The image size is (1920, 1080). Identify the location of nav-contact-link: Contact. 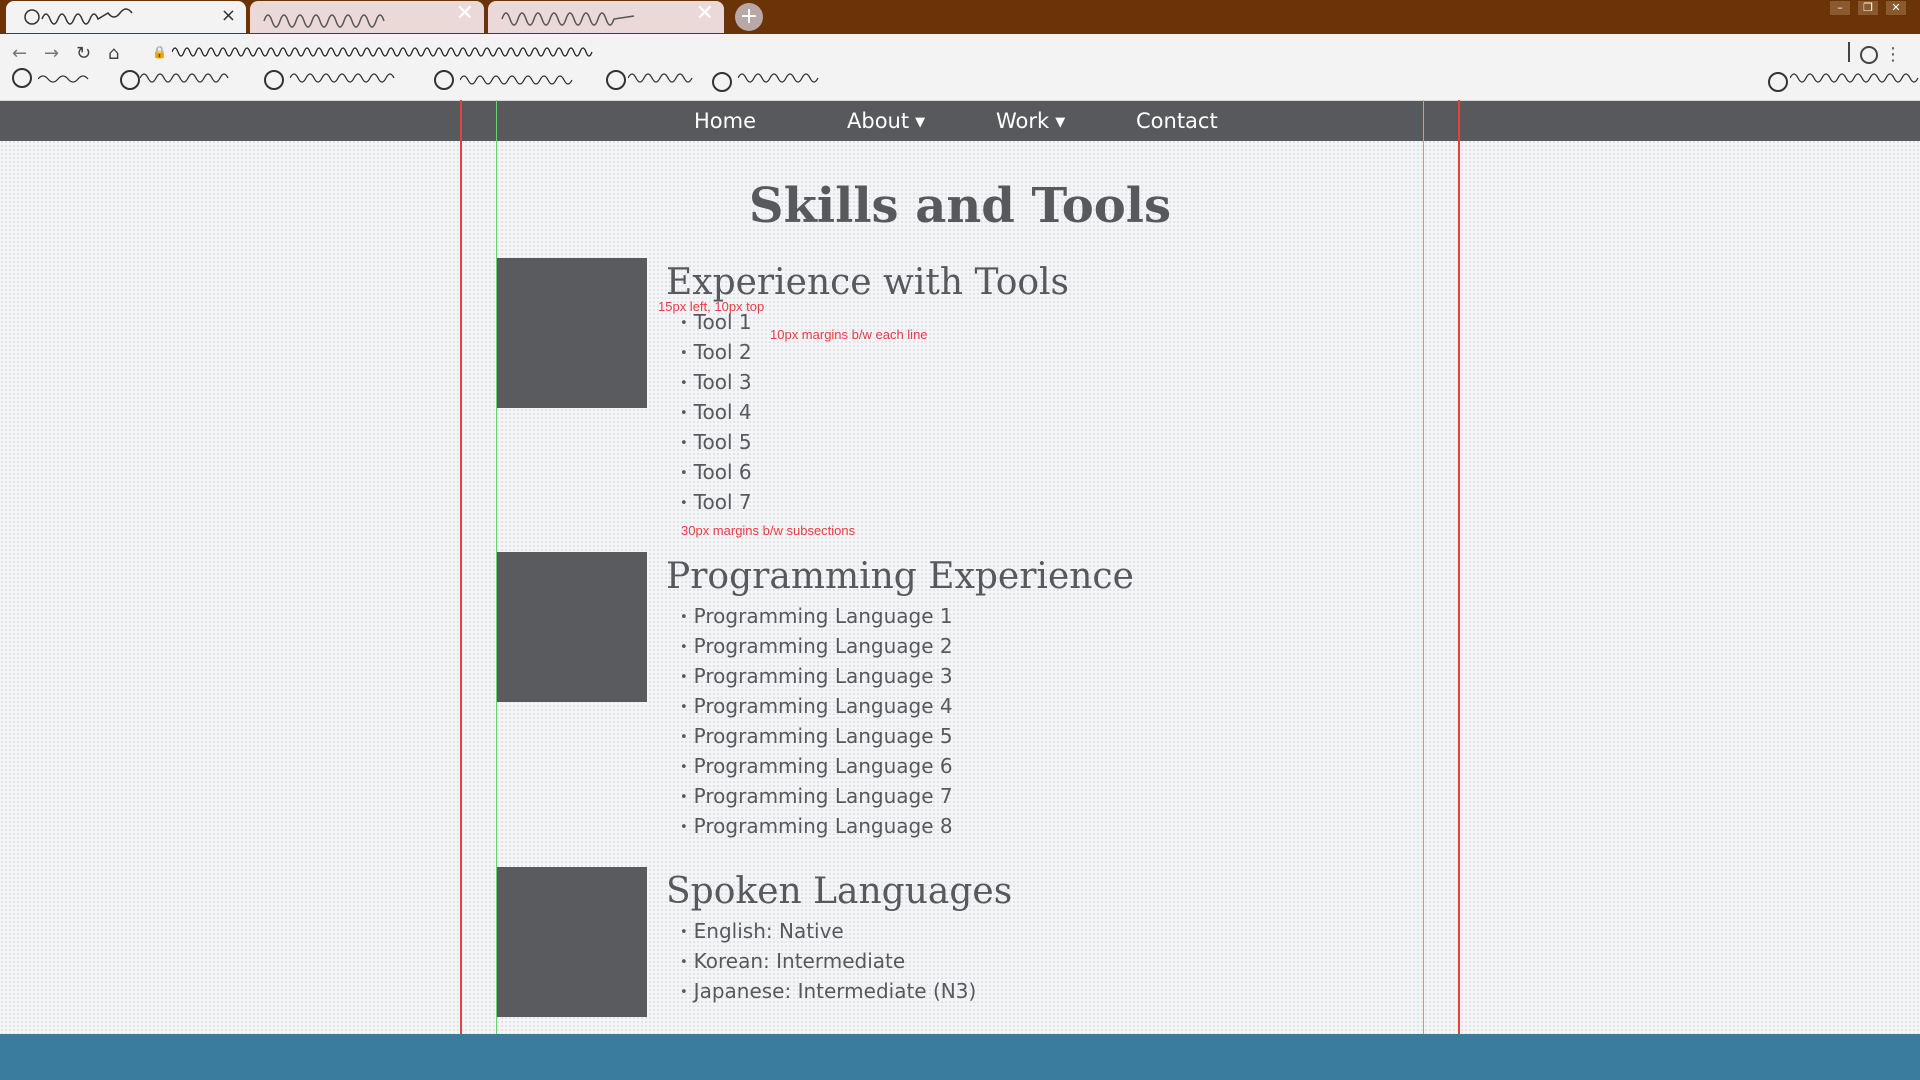
(1177, 121).